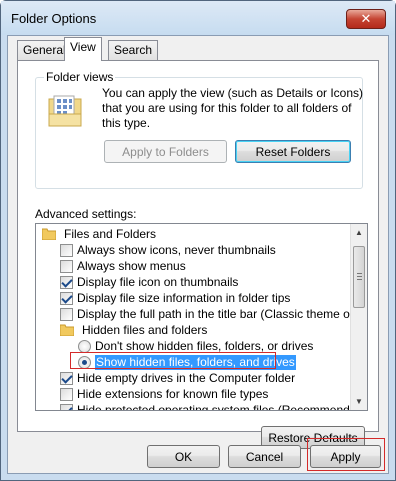  What do you see at coordinates (358, 317) in the screenshot?
I see `vertical-scrollbar: ▲ ▼` at bounding box center [358, 317].